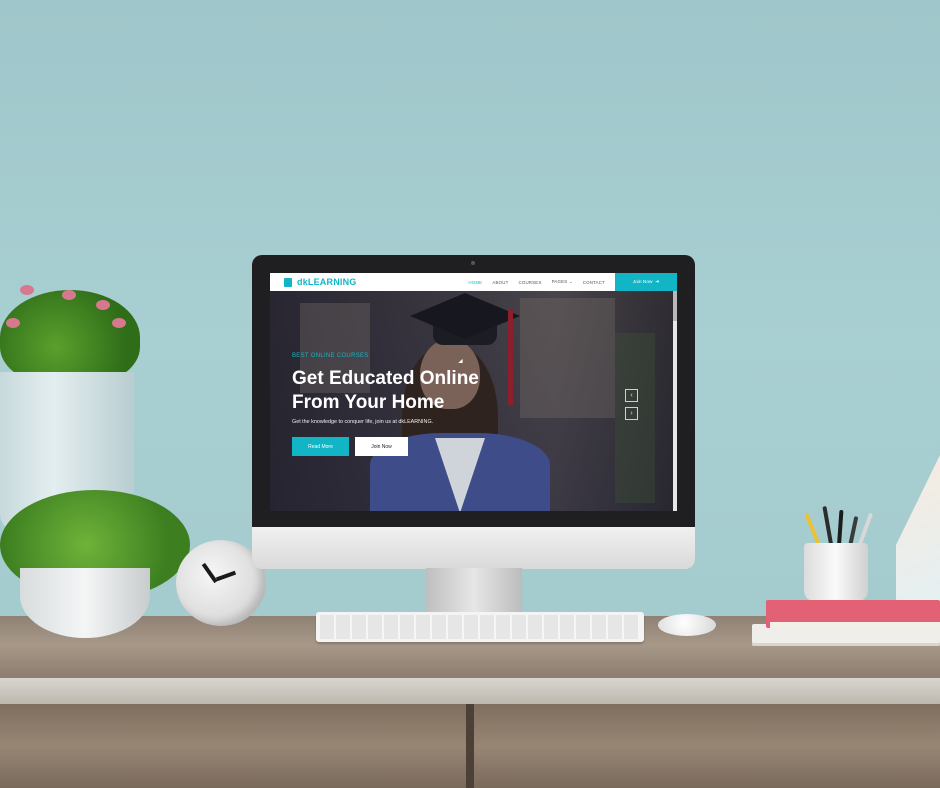  What do you see at coordinates (855, 625) in the screenshot?
I see `book-pages` at bounding box center [855, 625].